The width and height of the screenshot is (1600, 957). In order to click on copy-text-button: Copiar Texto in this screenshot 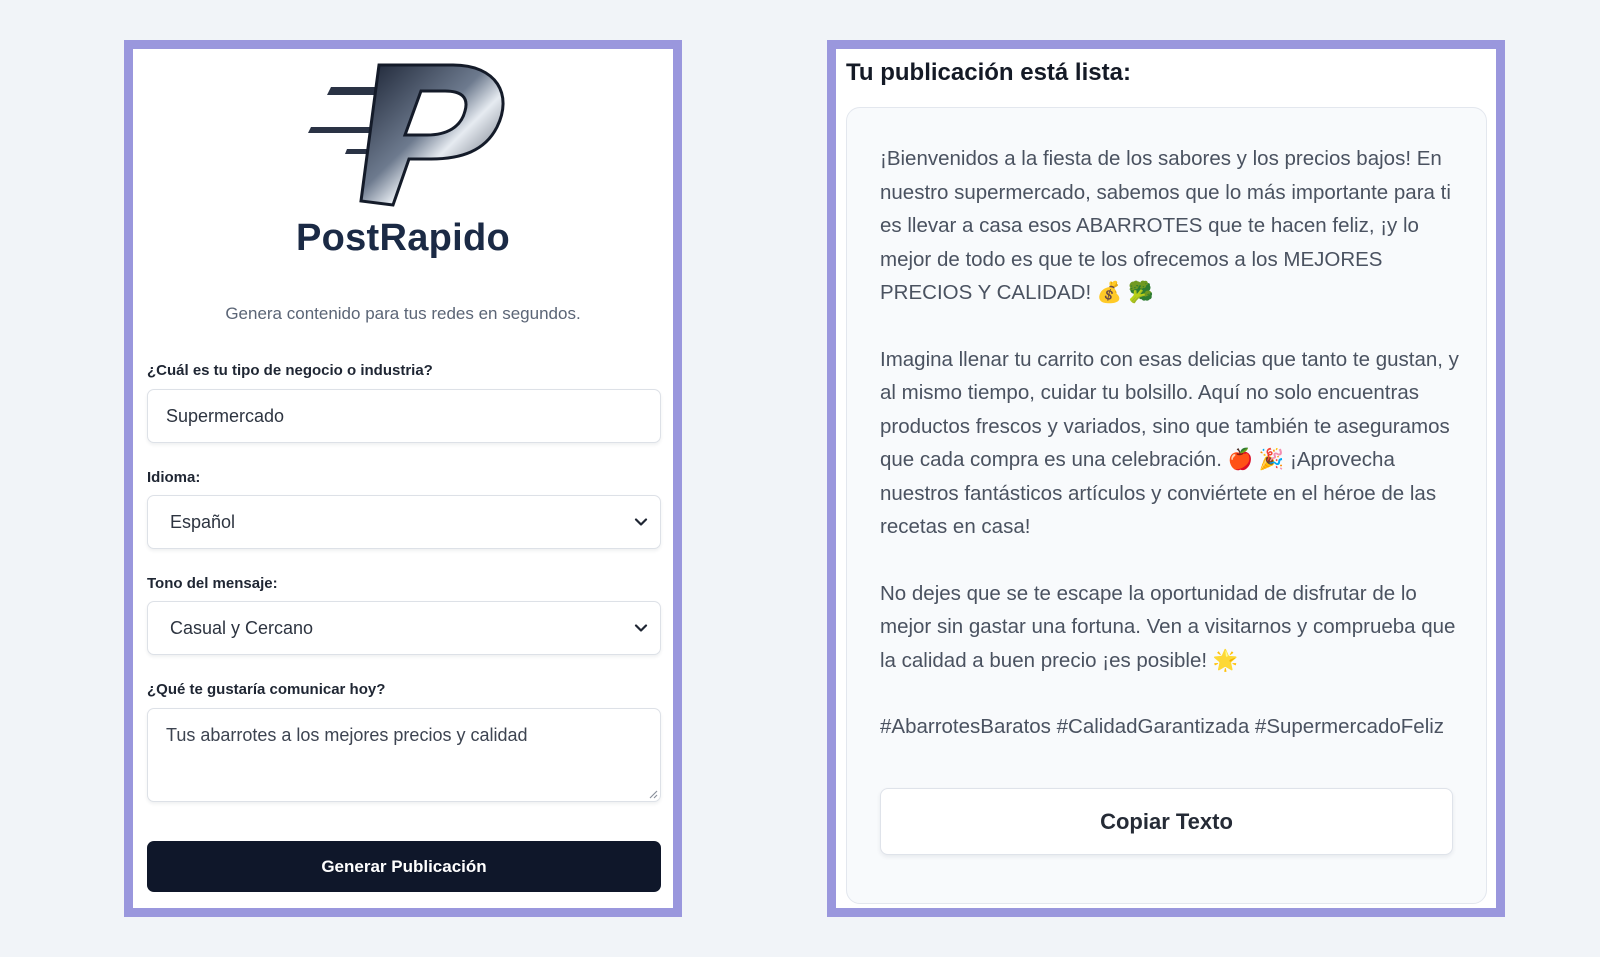, I will do `click(1166, 821)`.